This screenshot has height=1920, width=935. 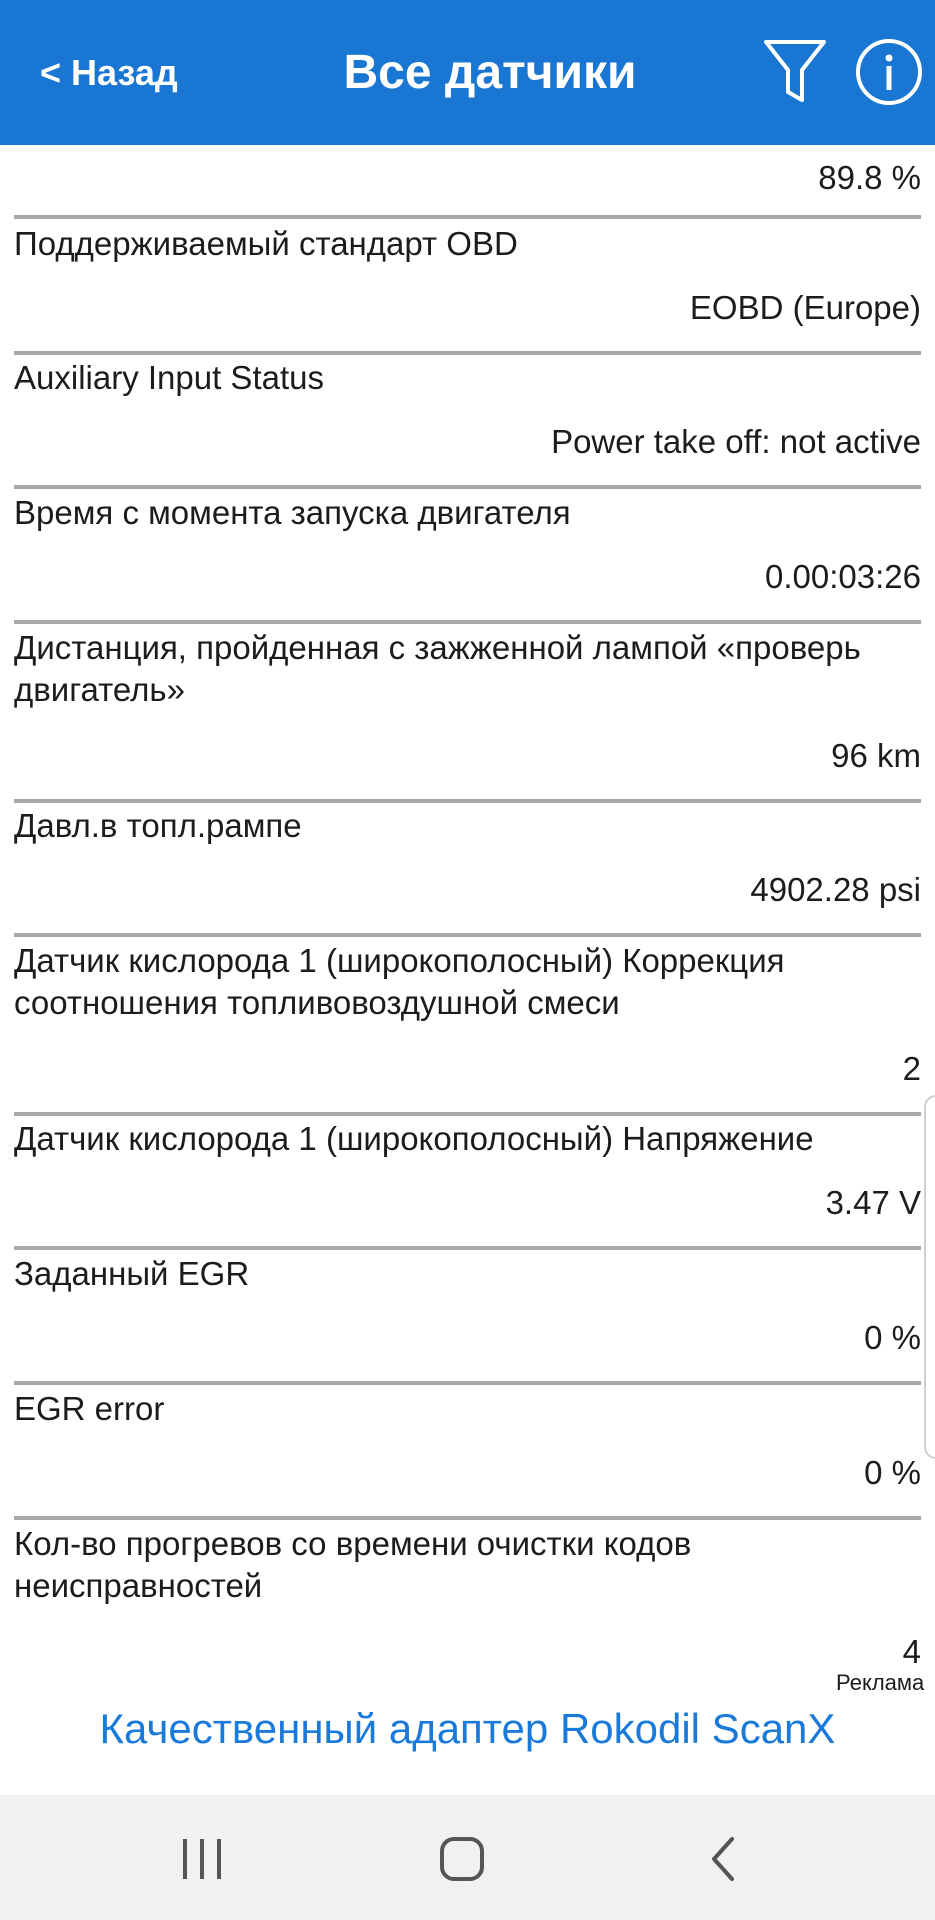 I want to click on sensor-row: 89.8 %, so click(x=467, y=184).